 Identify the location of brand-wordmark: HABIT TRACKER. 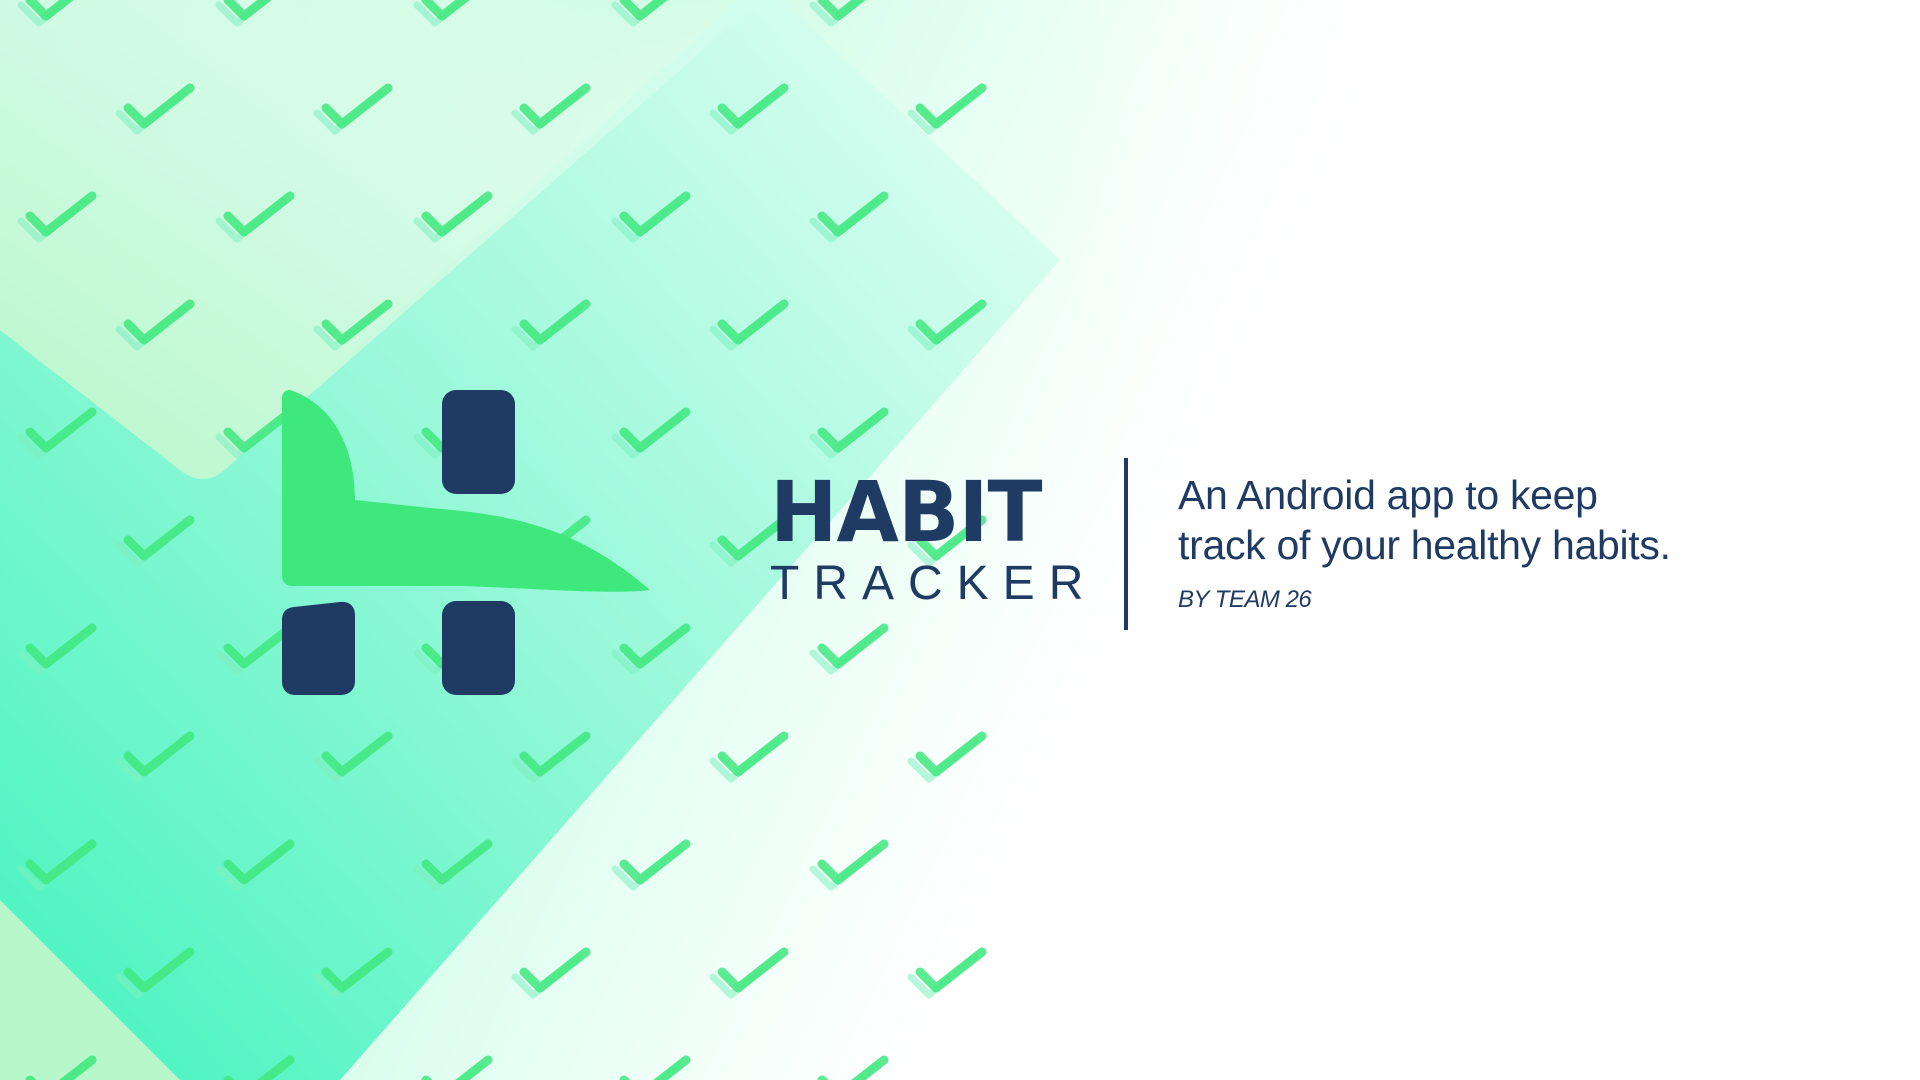
(934, 536).